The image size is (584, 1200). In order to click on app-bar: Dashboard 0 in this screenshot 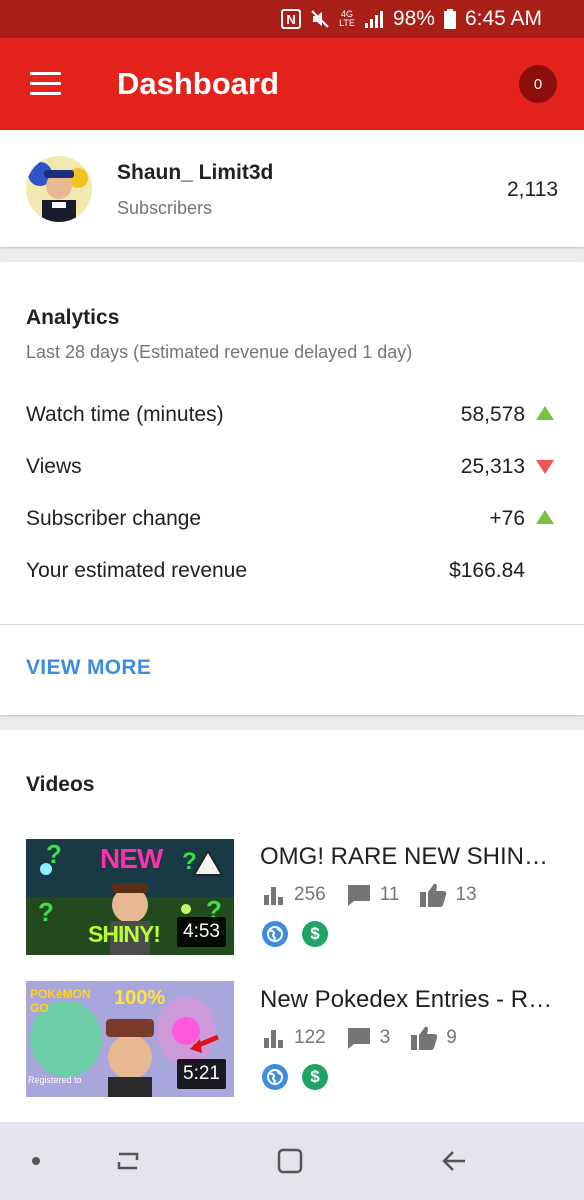, I will do `click(292, 84)`.